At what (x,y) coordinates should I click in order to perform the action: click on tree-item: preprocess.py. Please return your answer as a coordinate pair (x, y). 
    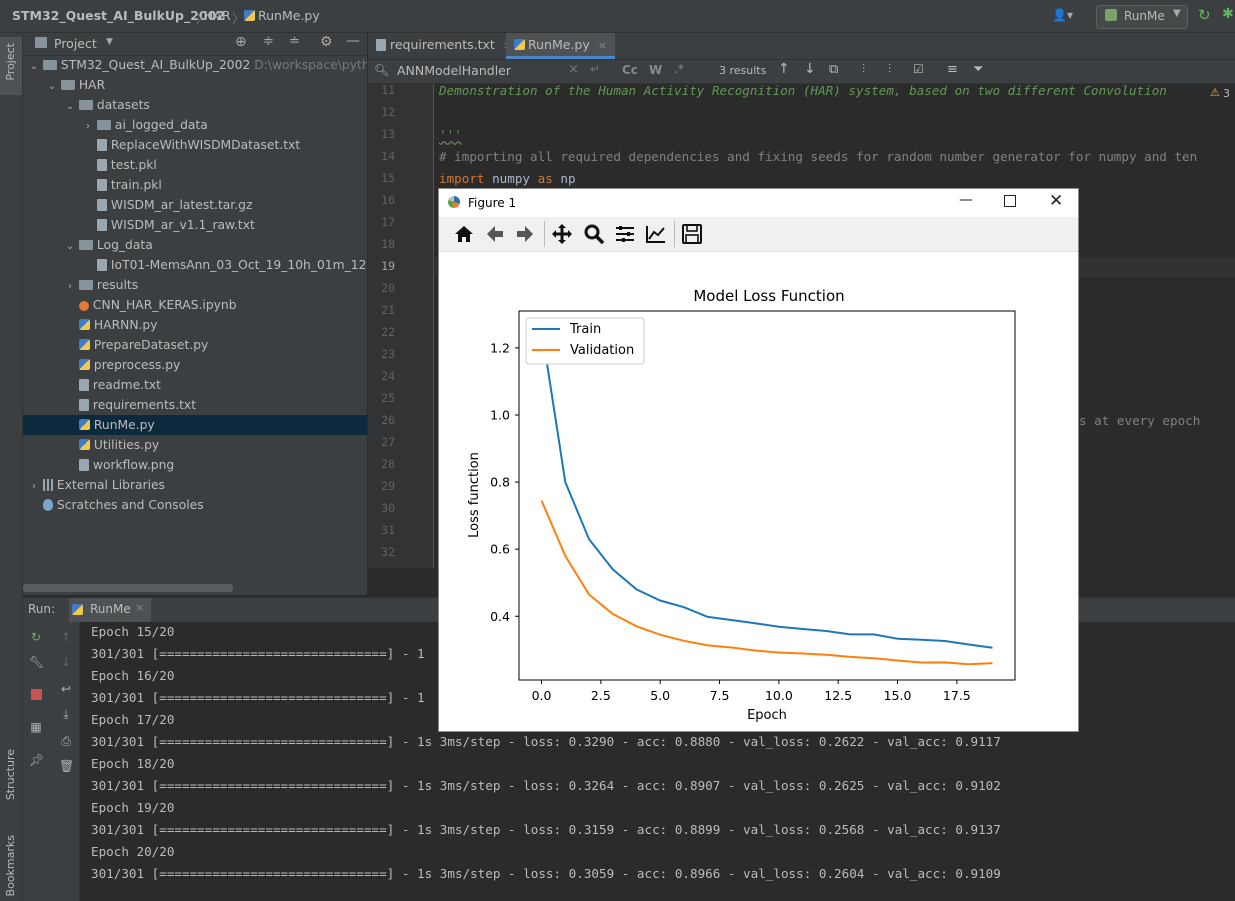
    Looking at the image, I should click on (195, 365).